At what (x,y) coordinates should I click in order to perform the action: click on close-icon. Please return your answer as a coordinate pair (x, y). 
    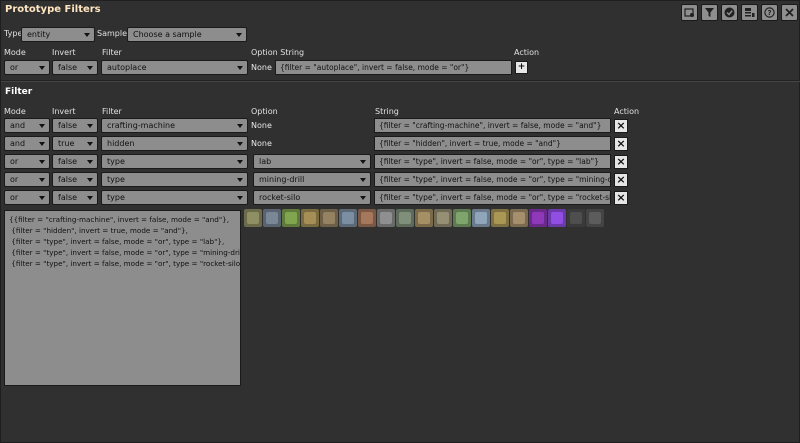
    Looking at the image, I should click on (789, 12).